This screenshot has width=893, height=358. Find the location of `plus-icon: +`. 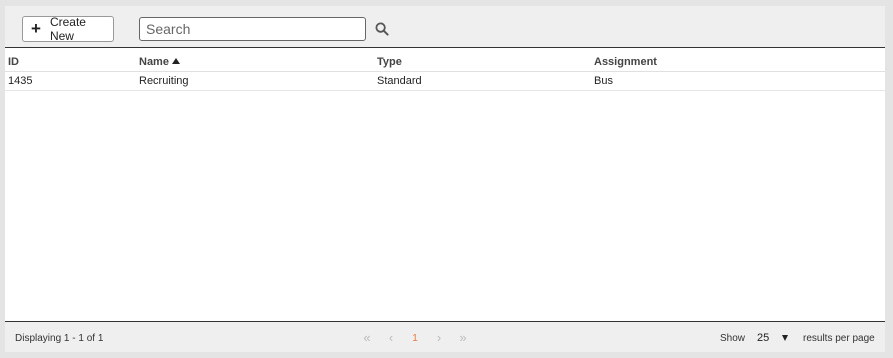

plus-icon: + is located at coordinates (36, 28).